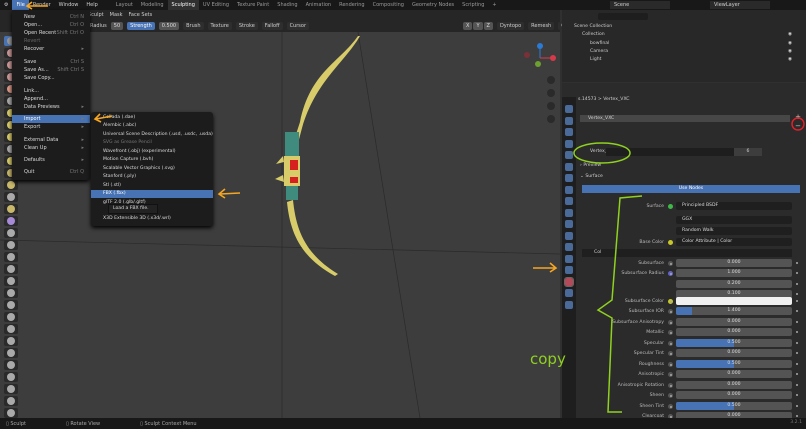 This screenshot has width=806, height=429. Describe the element at coordinates (685, 118) in the screenshot. I see `material-slot-item: Vertex_VXC` at that location.